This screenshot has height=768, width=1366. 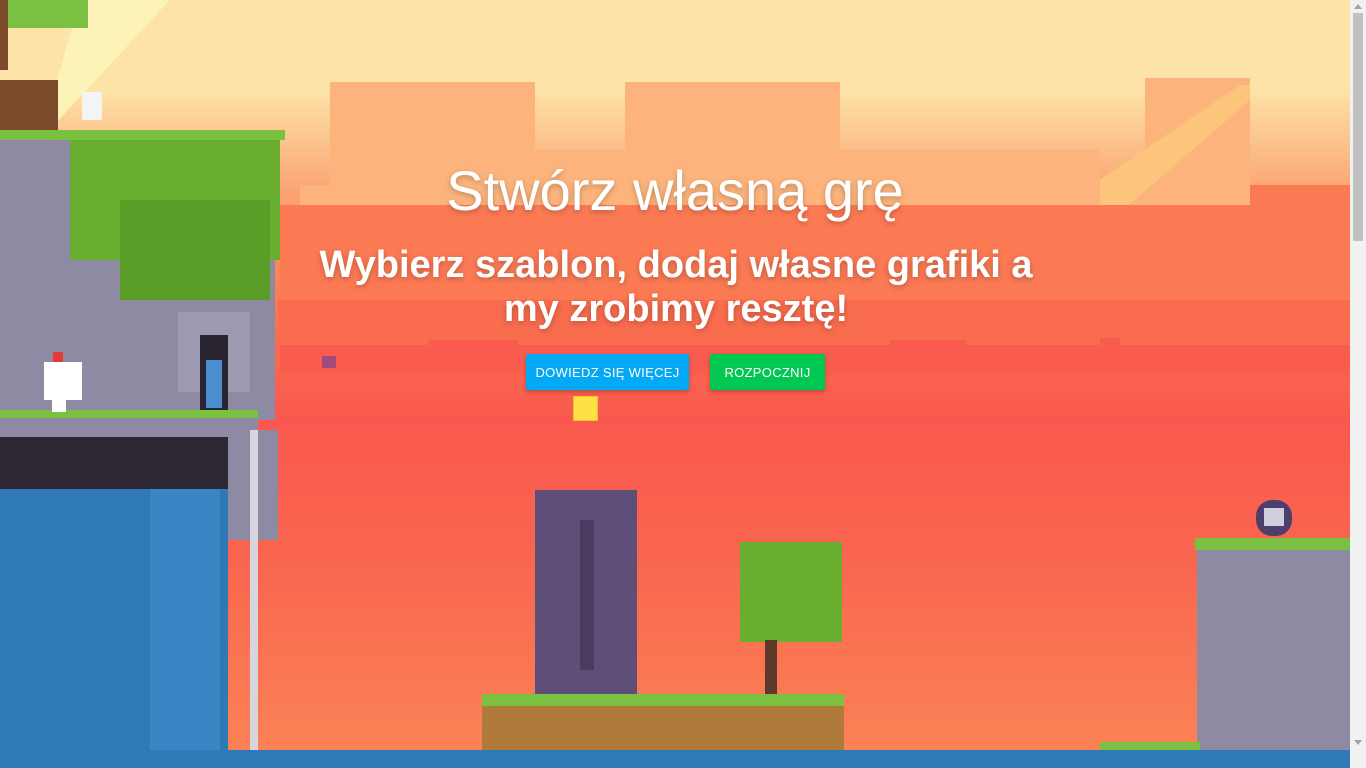 I want to click on character-legs, so click(x=59, y=406).